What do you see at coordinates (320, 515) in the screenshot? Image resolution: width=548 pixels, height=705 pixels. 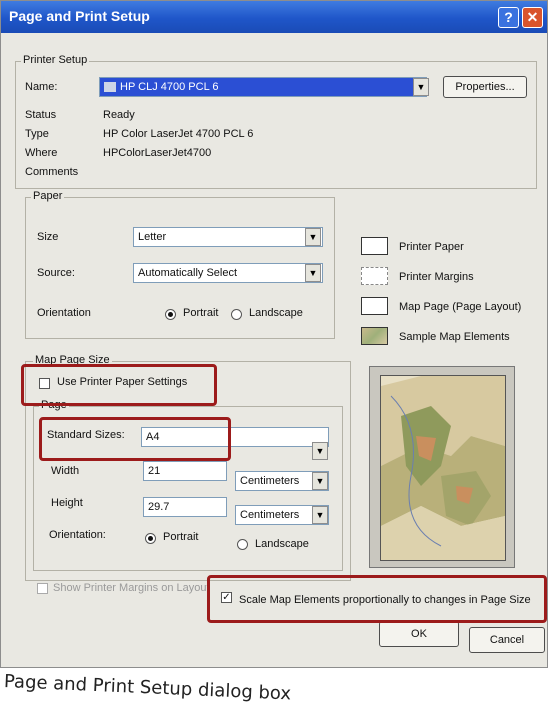 I see `height-units-dropdown-arrow: ▼` at bounding box center [320, 515].